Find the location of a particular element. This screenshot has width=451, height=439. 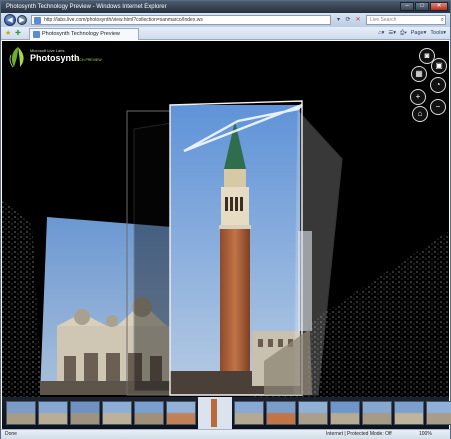

tools-menu: Tools▾ is located at coordinates (438, 33).